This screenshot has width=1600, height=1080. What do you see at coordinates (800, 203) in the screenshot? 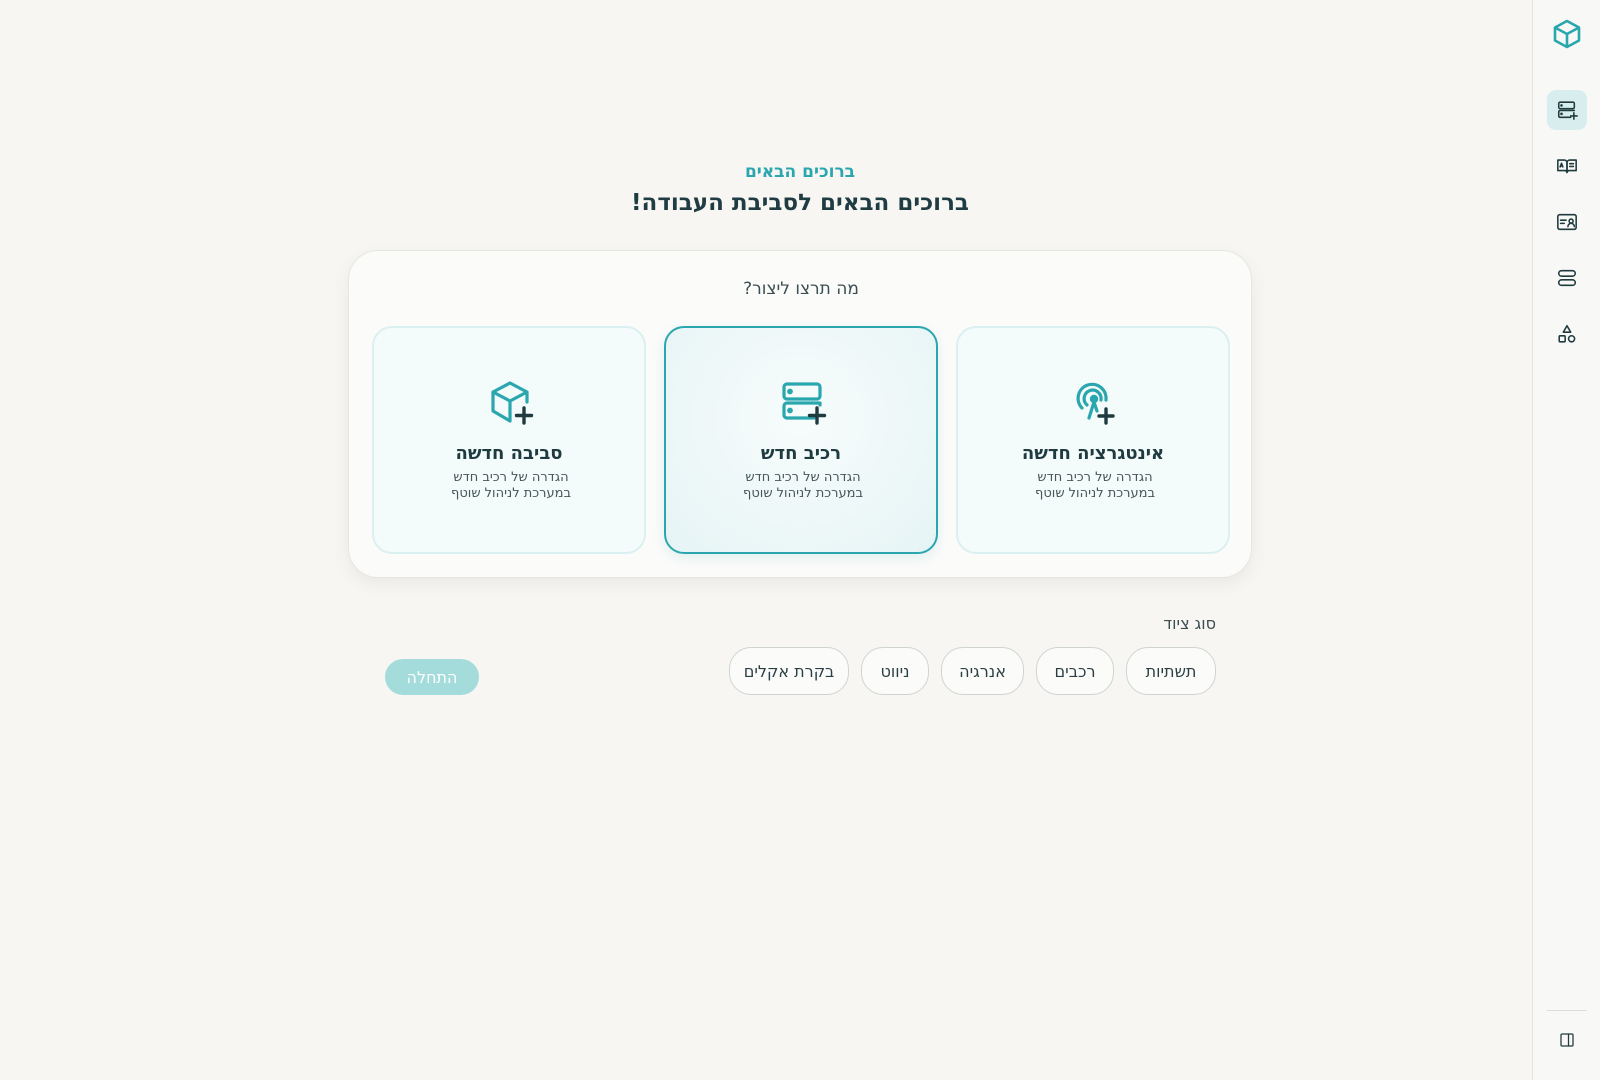
I see `page-title: ברוכים הבאים לסביבת העבודה!` at bounding box center [800, 203].